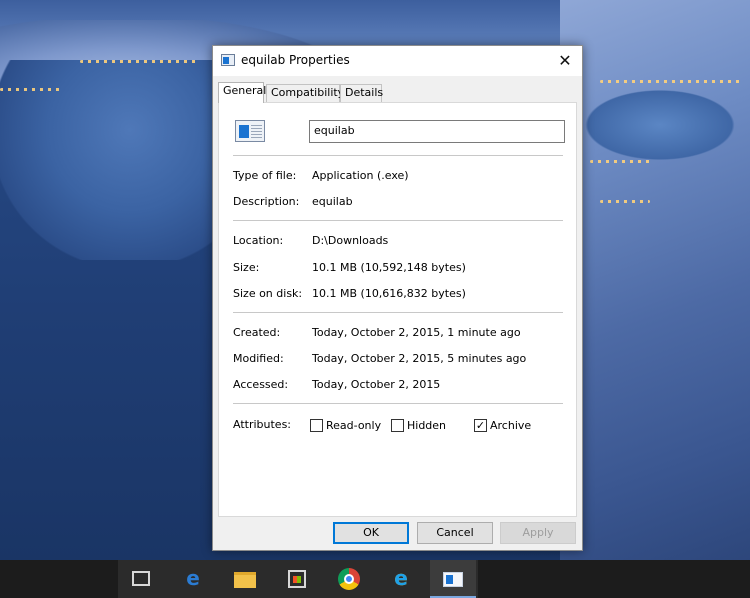  What do you see at coordinates (427, 425) in the screenshot?
I see `hidden-label: Hidden` at bounding box center [427, 425].